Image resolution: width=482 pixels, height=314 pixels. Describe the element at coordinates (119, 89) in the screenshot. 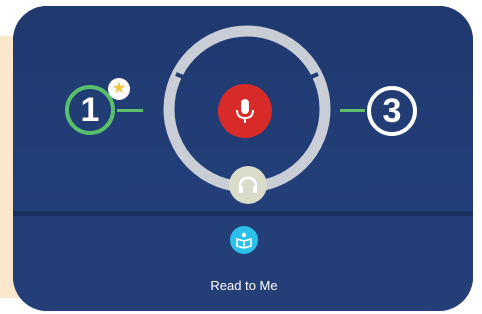

I see `star-icon: ★` at that location.